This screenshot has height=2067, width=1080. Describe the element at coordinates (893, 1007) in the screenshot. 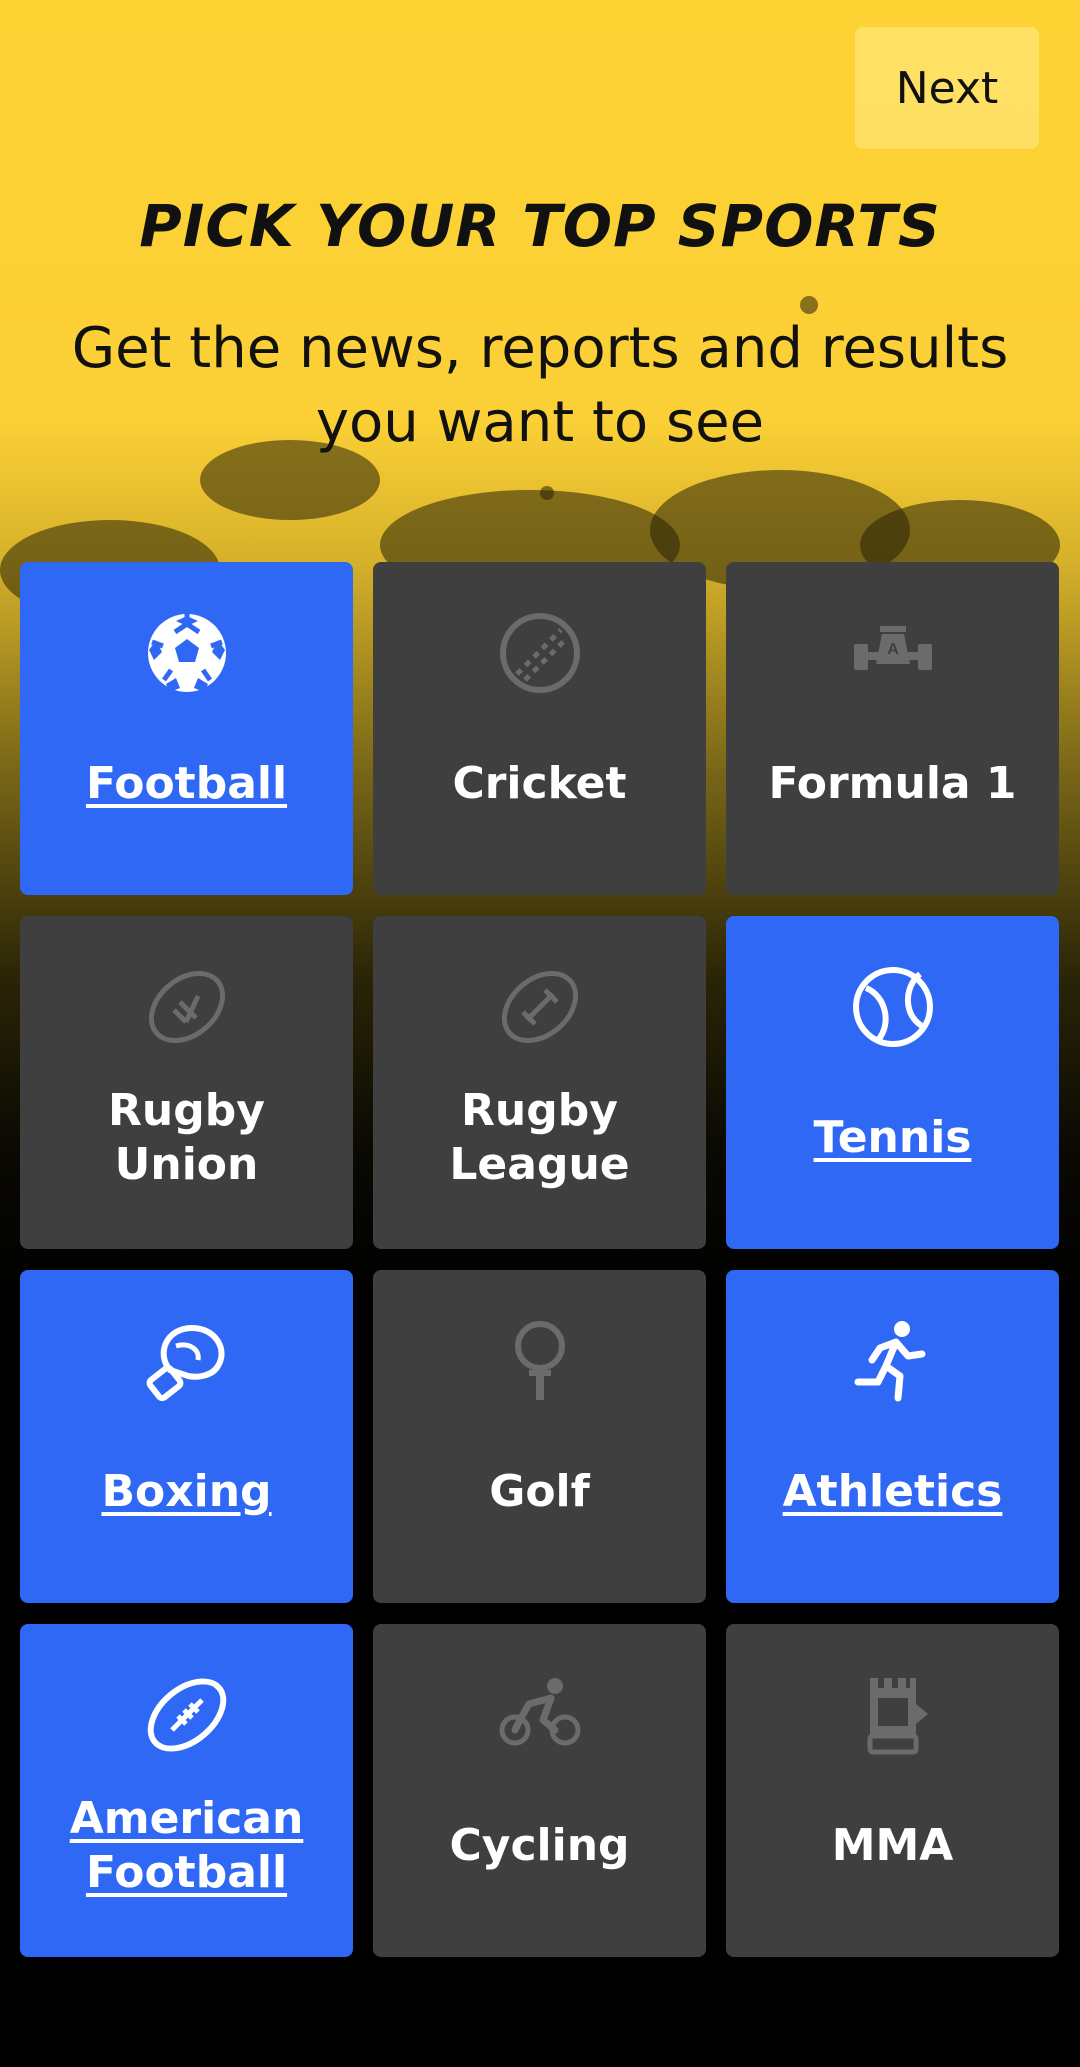

I see `tennis-ball-icon` at that location.